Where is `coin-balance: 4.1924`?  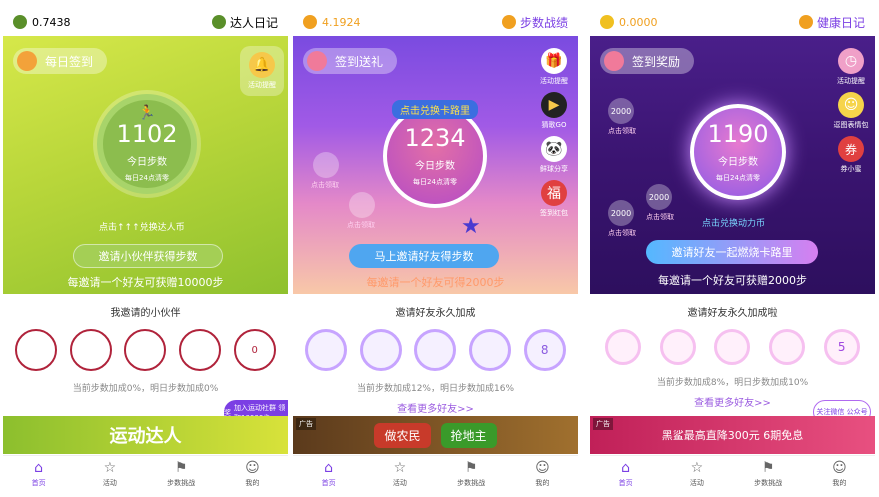
coin-balance: 4.1924 is located at coordinates (332, 22).